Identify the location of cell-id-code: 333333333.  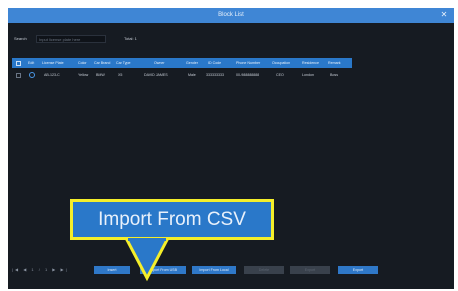
(215, 75).